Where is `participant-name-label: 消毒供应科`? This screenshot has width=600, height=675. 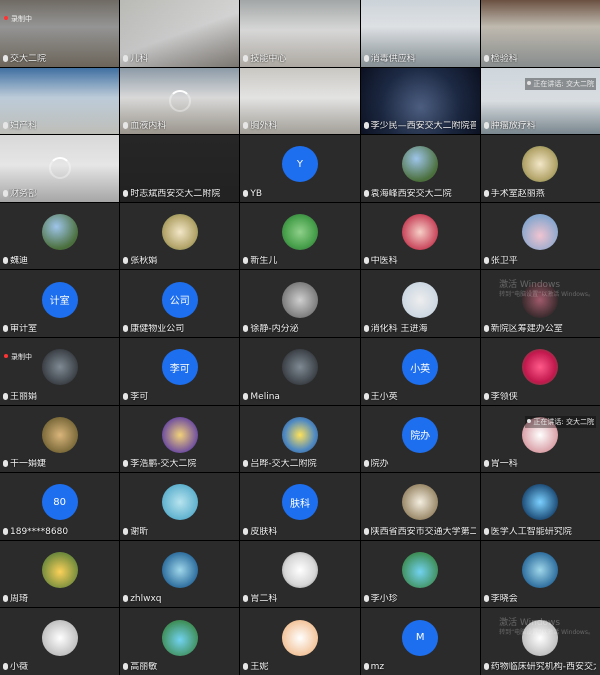 participant-name-label: 消毒供应科 is located at coordinates (389, 59).